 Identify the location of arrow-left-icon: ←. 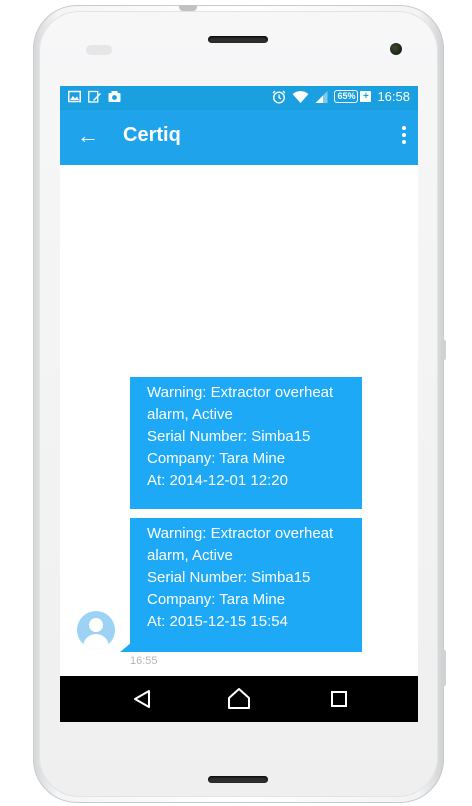
(88, 136).